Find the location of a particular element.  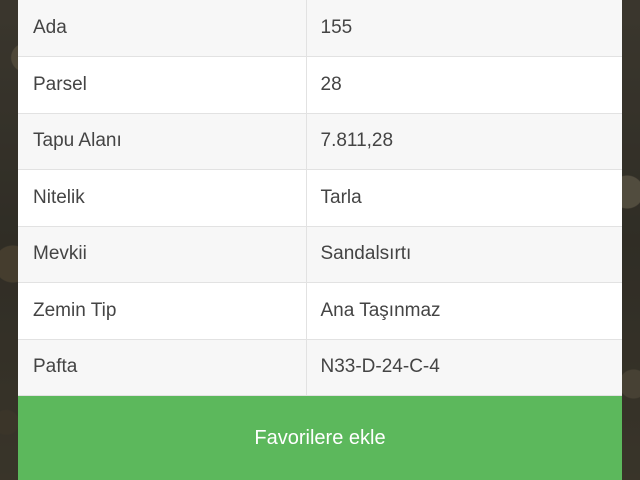

row-label: Tapu Alanı is located at coordinates (162, 141).